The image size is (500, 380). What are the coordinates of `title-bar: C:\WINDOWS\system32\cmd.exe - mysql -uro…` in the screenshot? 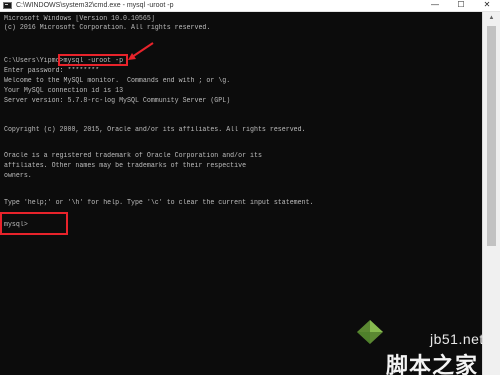 It's located at (250, 6).